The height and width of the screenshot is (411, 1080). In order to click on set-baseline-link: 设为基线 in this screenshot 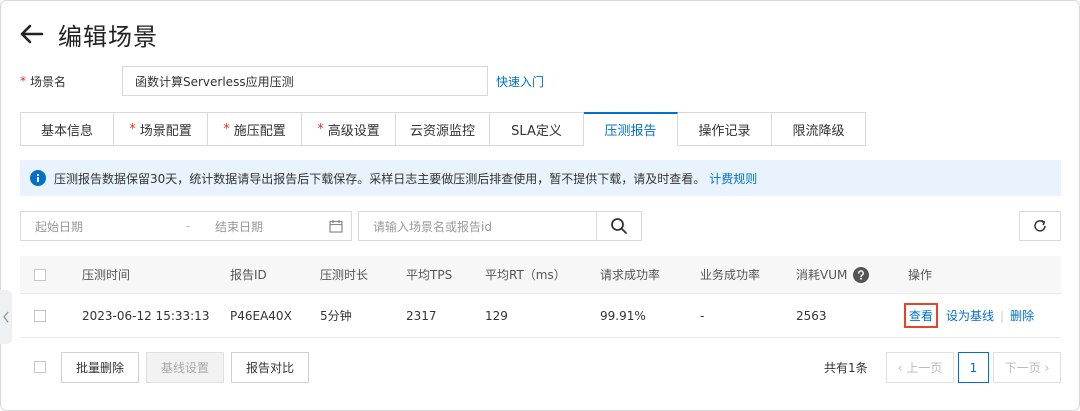, I will do `click(970, 315)`.